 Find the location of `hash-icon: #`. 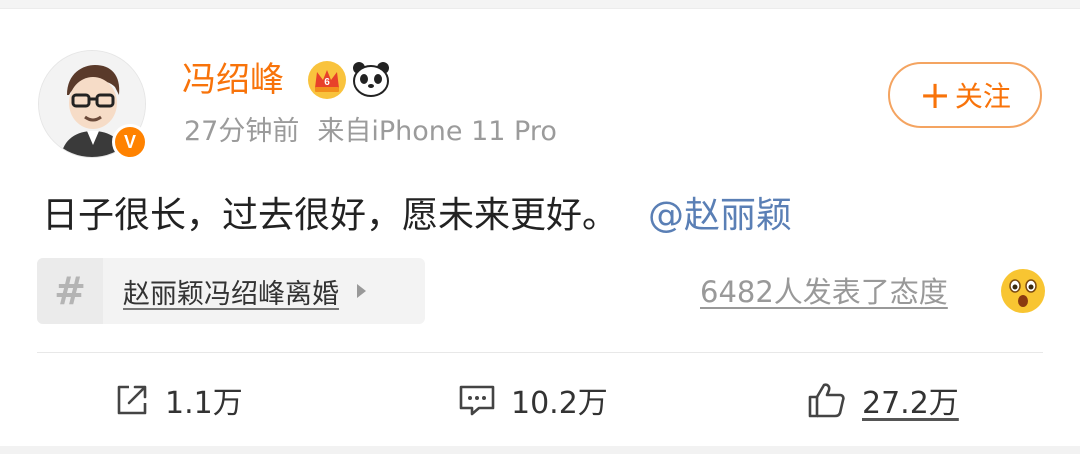

hash-icon: # is located at coordinates (70, 291).